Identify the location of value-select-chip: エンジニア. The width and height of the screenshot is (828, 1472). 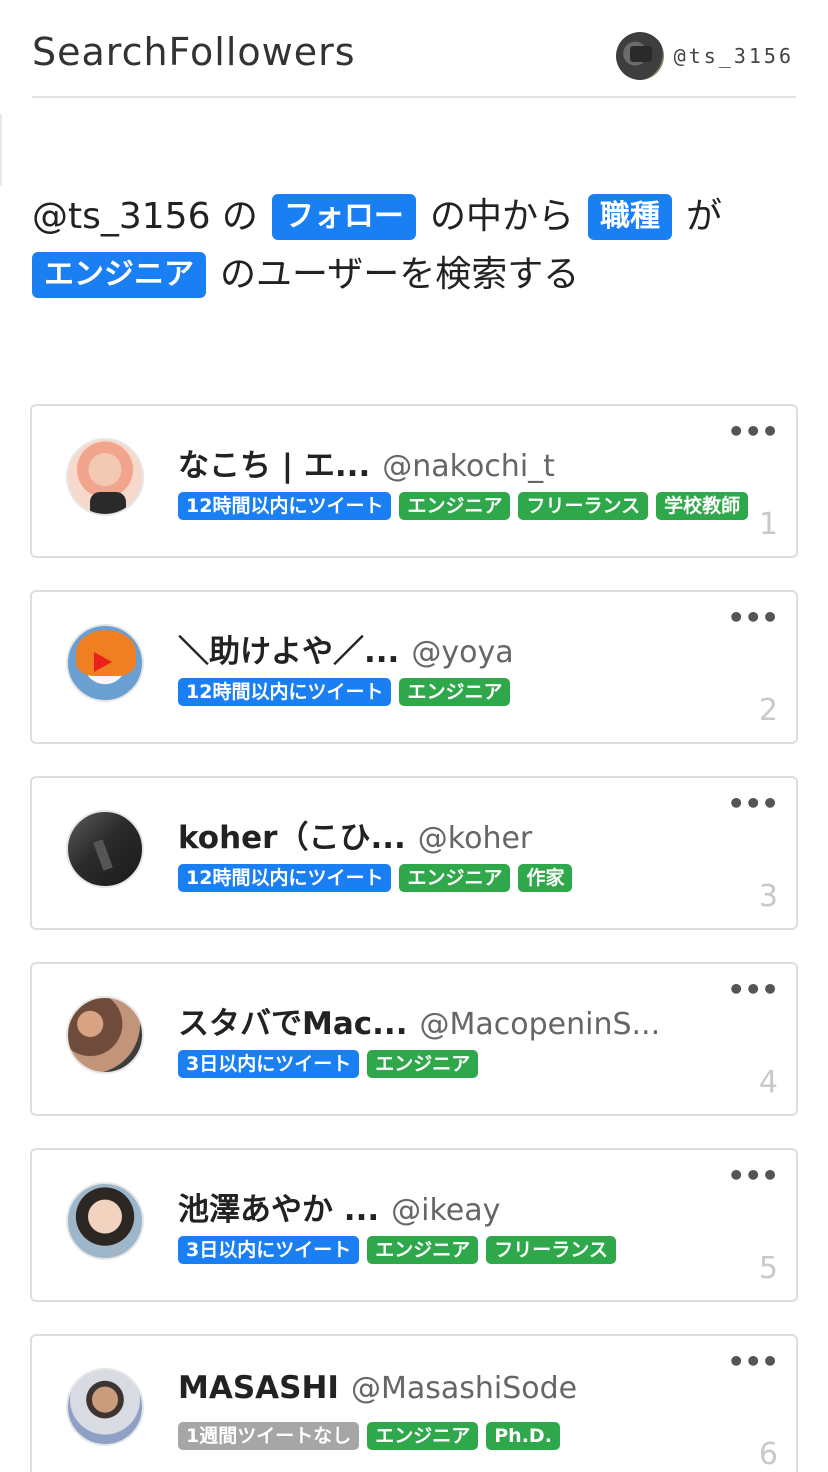
(119, 275).